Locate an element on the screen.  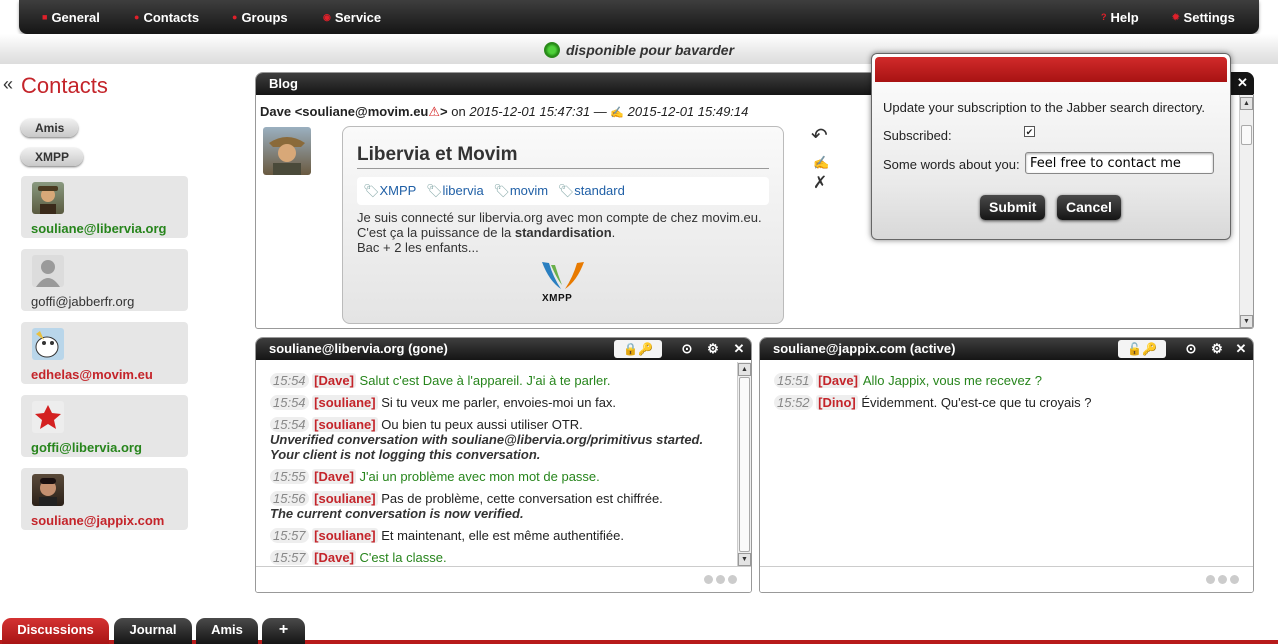
edit-icon: ✍ is located at coordinates (821, 163).